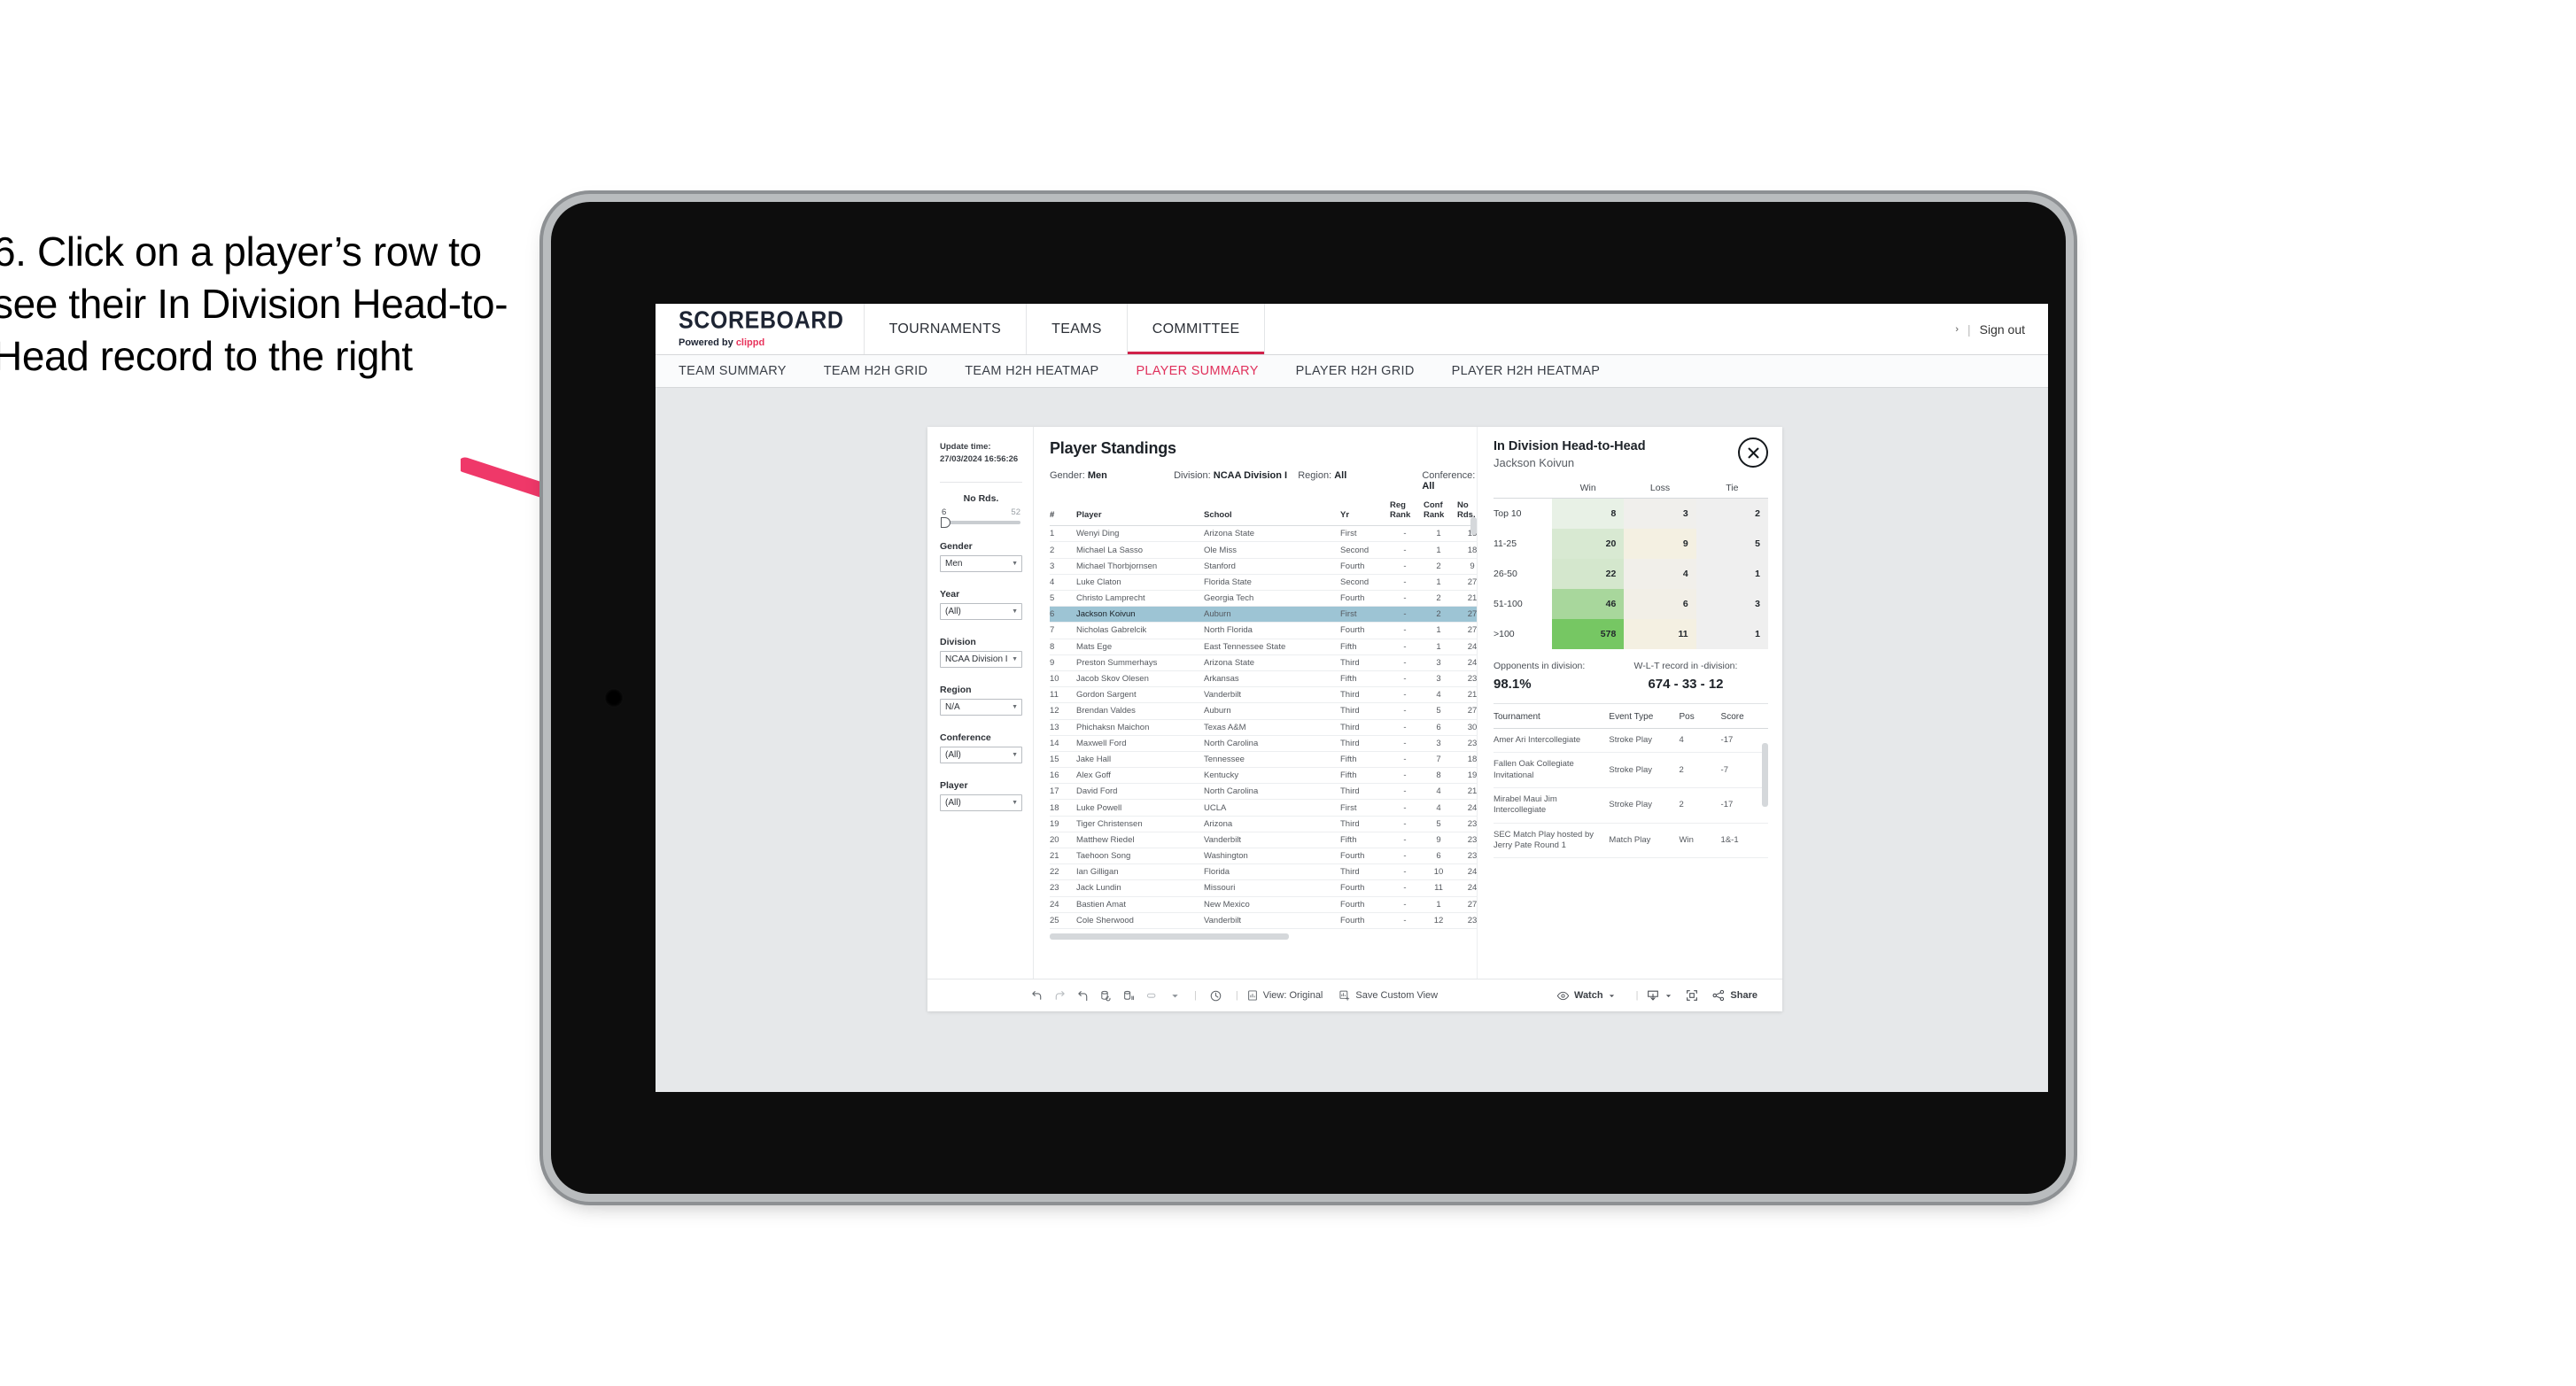  I want to click on save-custom-view-button: Save Custom View, so click(1388, 996).